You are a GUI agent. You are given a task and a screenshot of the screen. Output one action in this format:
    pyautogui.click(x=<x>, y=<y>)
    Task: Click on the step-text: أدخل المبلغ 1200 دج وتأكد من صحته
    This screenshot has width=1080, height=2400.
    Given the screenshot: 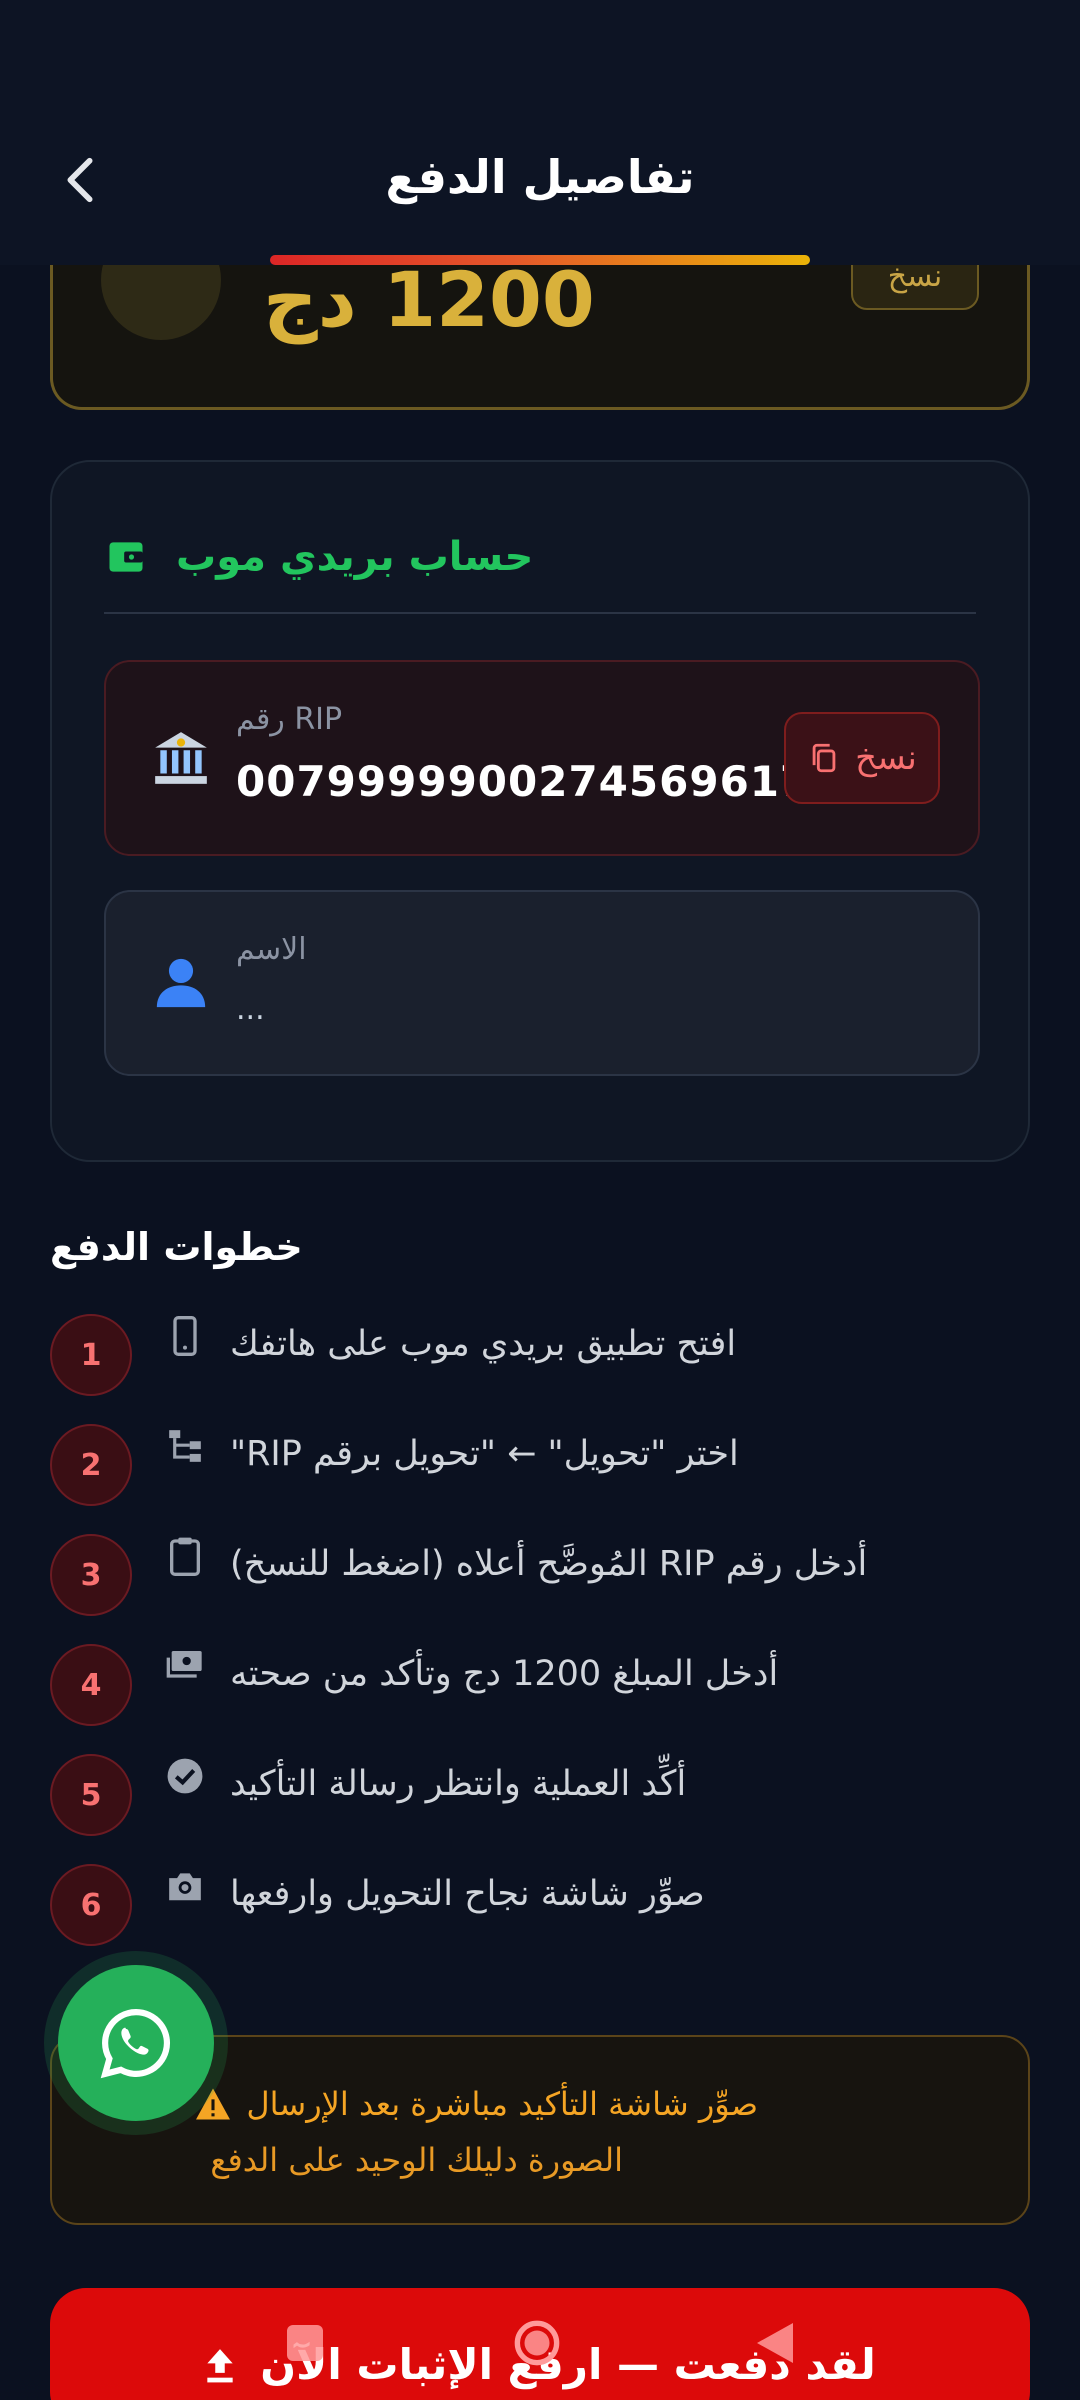 What is the action you would take?
    pyautogui.click(x=504, y=1674)
    